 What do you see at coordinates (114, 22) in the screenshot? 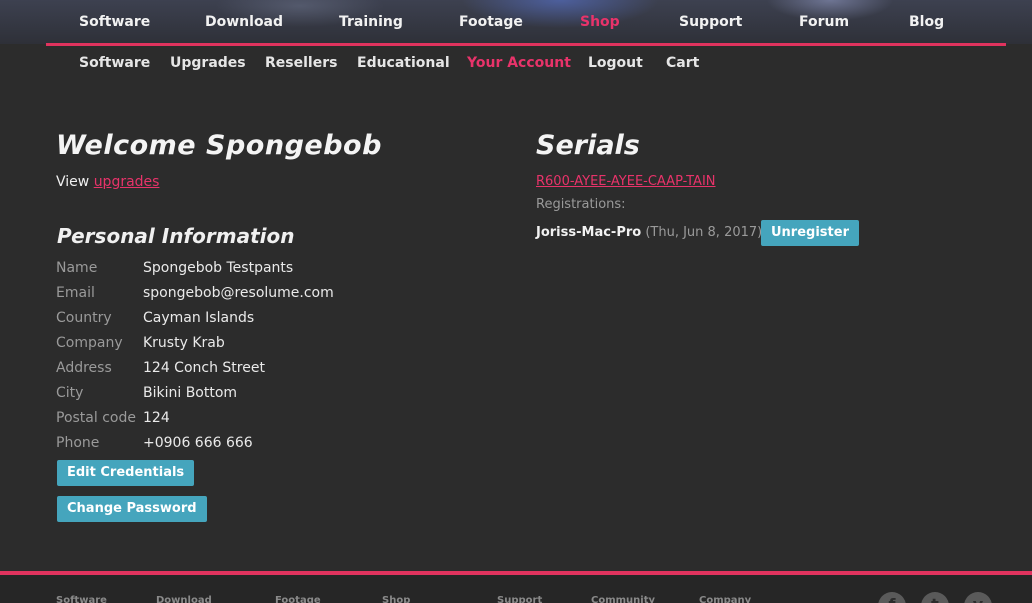
I see `nav-item-software: Software` at bounding box center [114, 22].